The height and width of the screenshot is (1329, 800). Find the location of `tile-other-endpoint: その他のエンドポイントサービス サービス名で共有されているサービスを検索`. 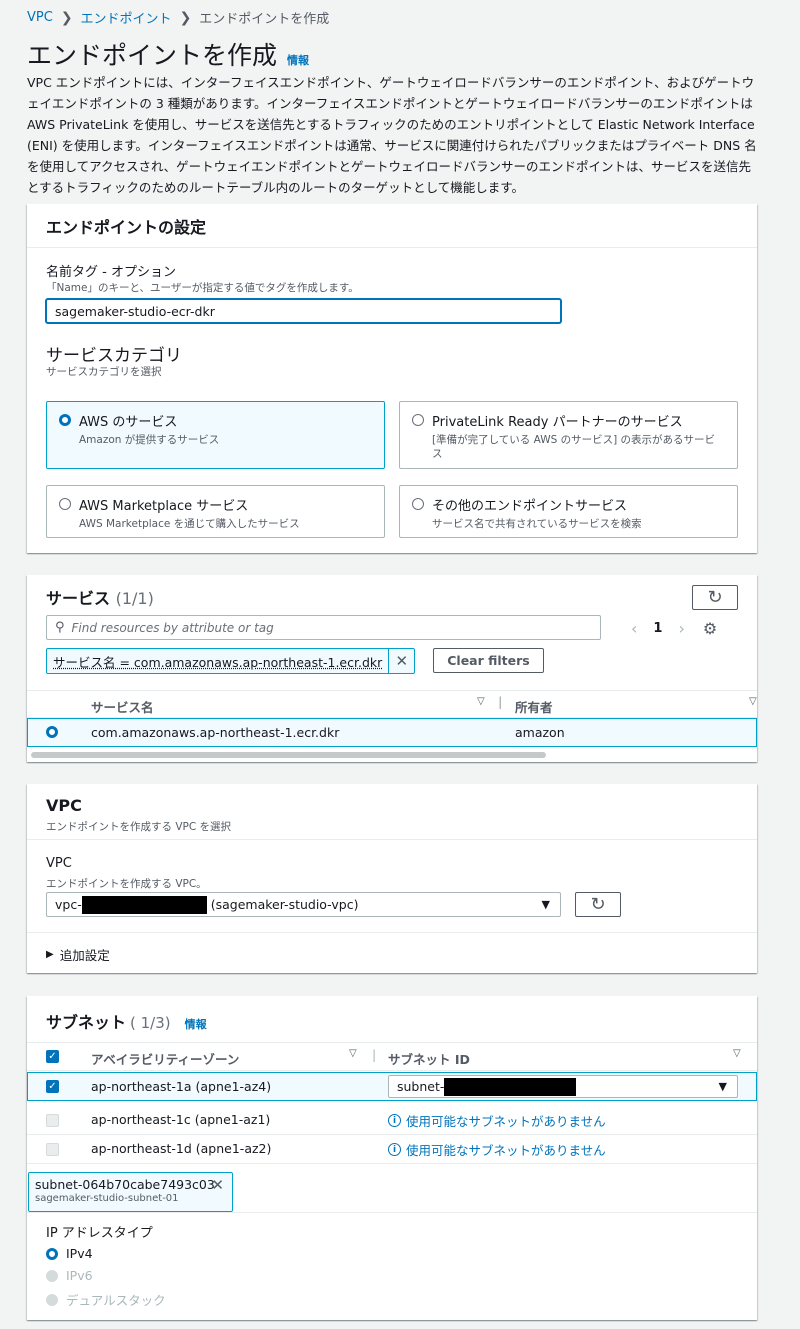

tile-other-endpoint: その他のエンドポイントサービス サービス名で共有されているサービスを検索 is located at coordinates (568, 511).